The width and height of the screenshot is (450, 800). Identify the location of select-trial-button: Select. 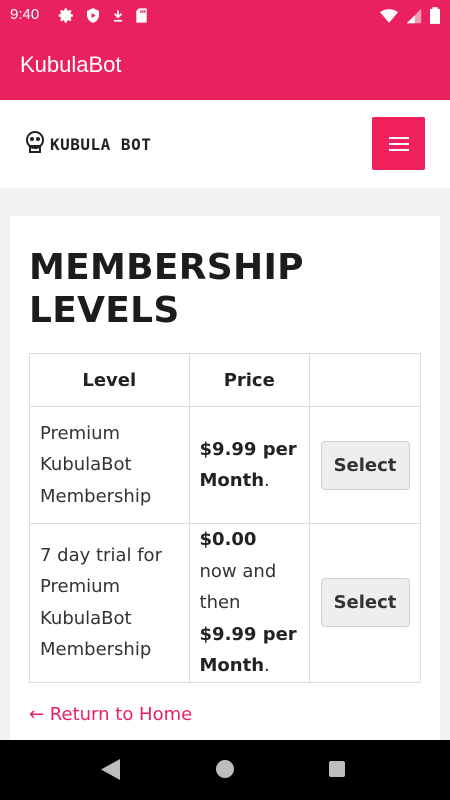
(365, 603).